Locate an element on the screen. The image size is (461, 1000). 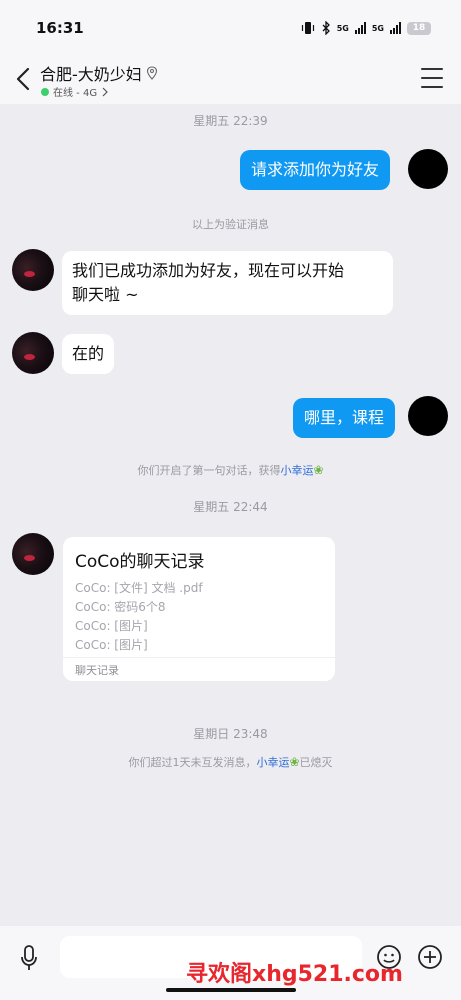
incoming-message-line-1: 我们已成功添加为好友，现在可以开始 is located at coordinates (208, 270).